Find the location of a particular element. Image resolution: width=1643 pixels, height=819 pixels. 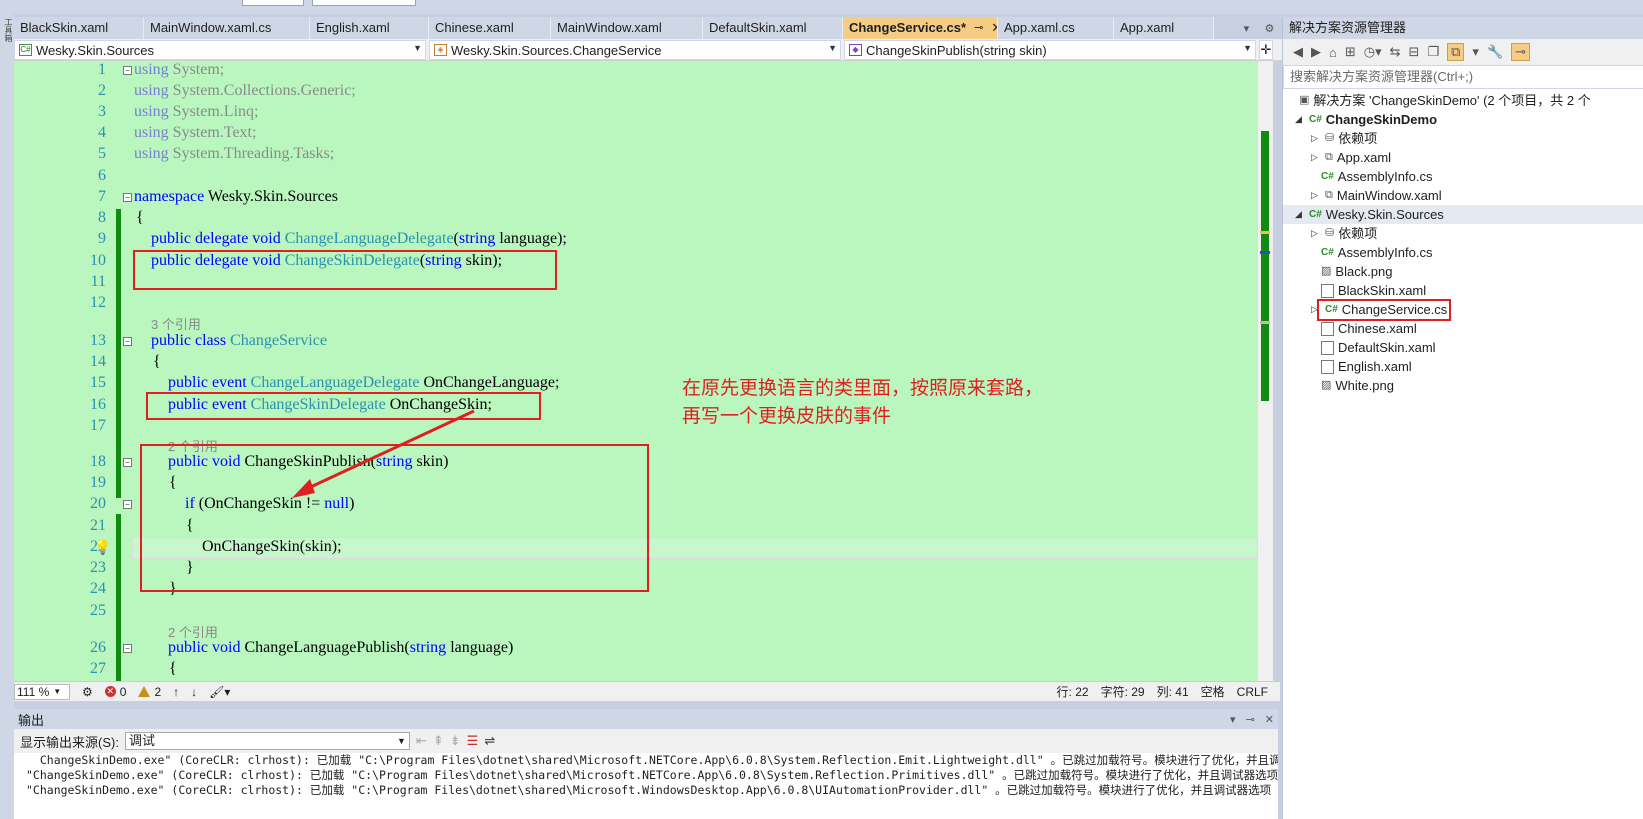

output-source-select: 调试 ▼ is located at coordinates (267, 741).